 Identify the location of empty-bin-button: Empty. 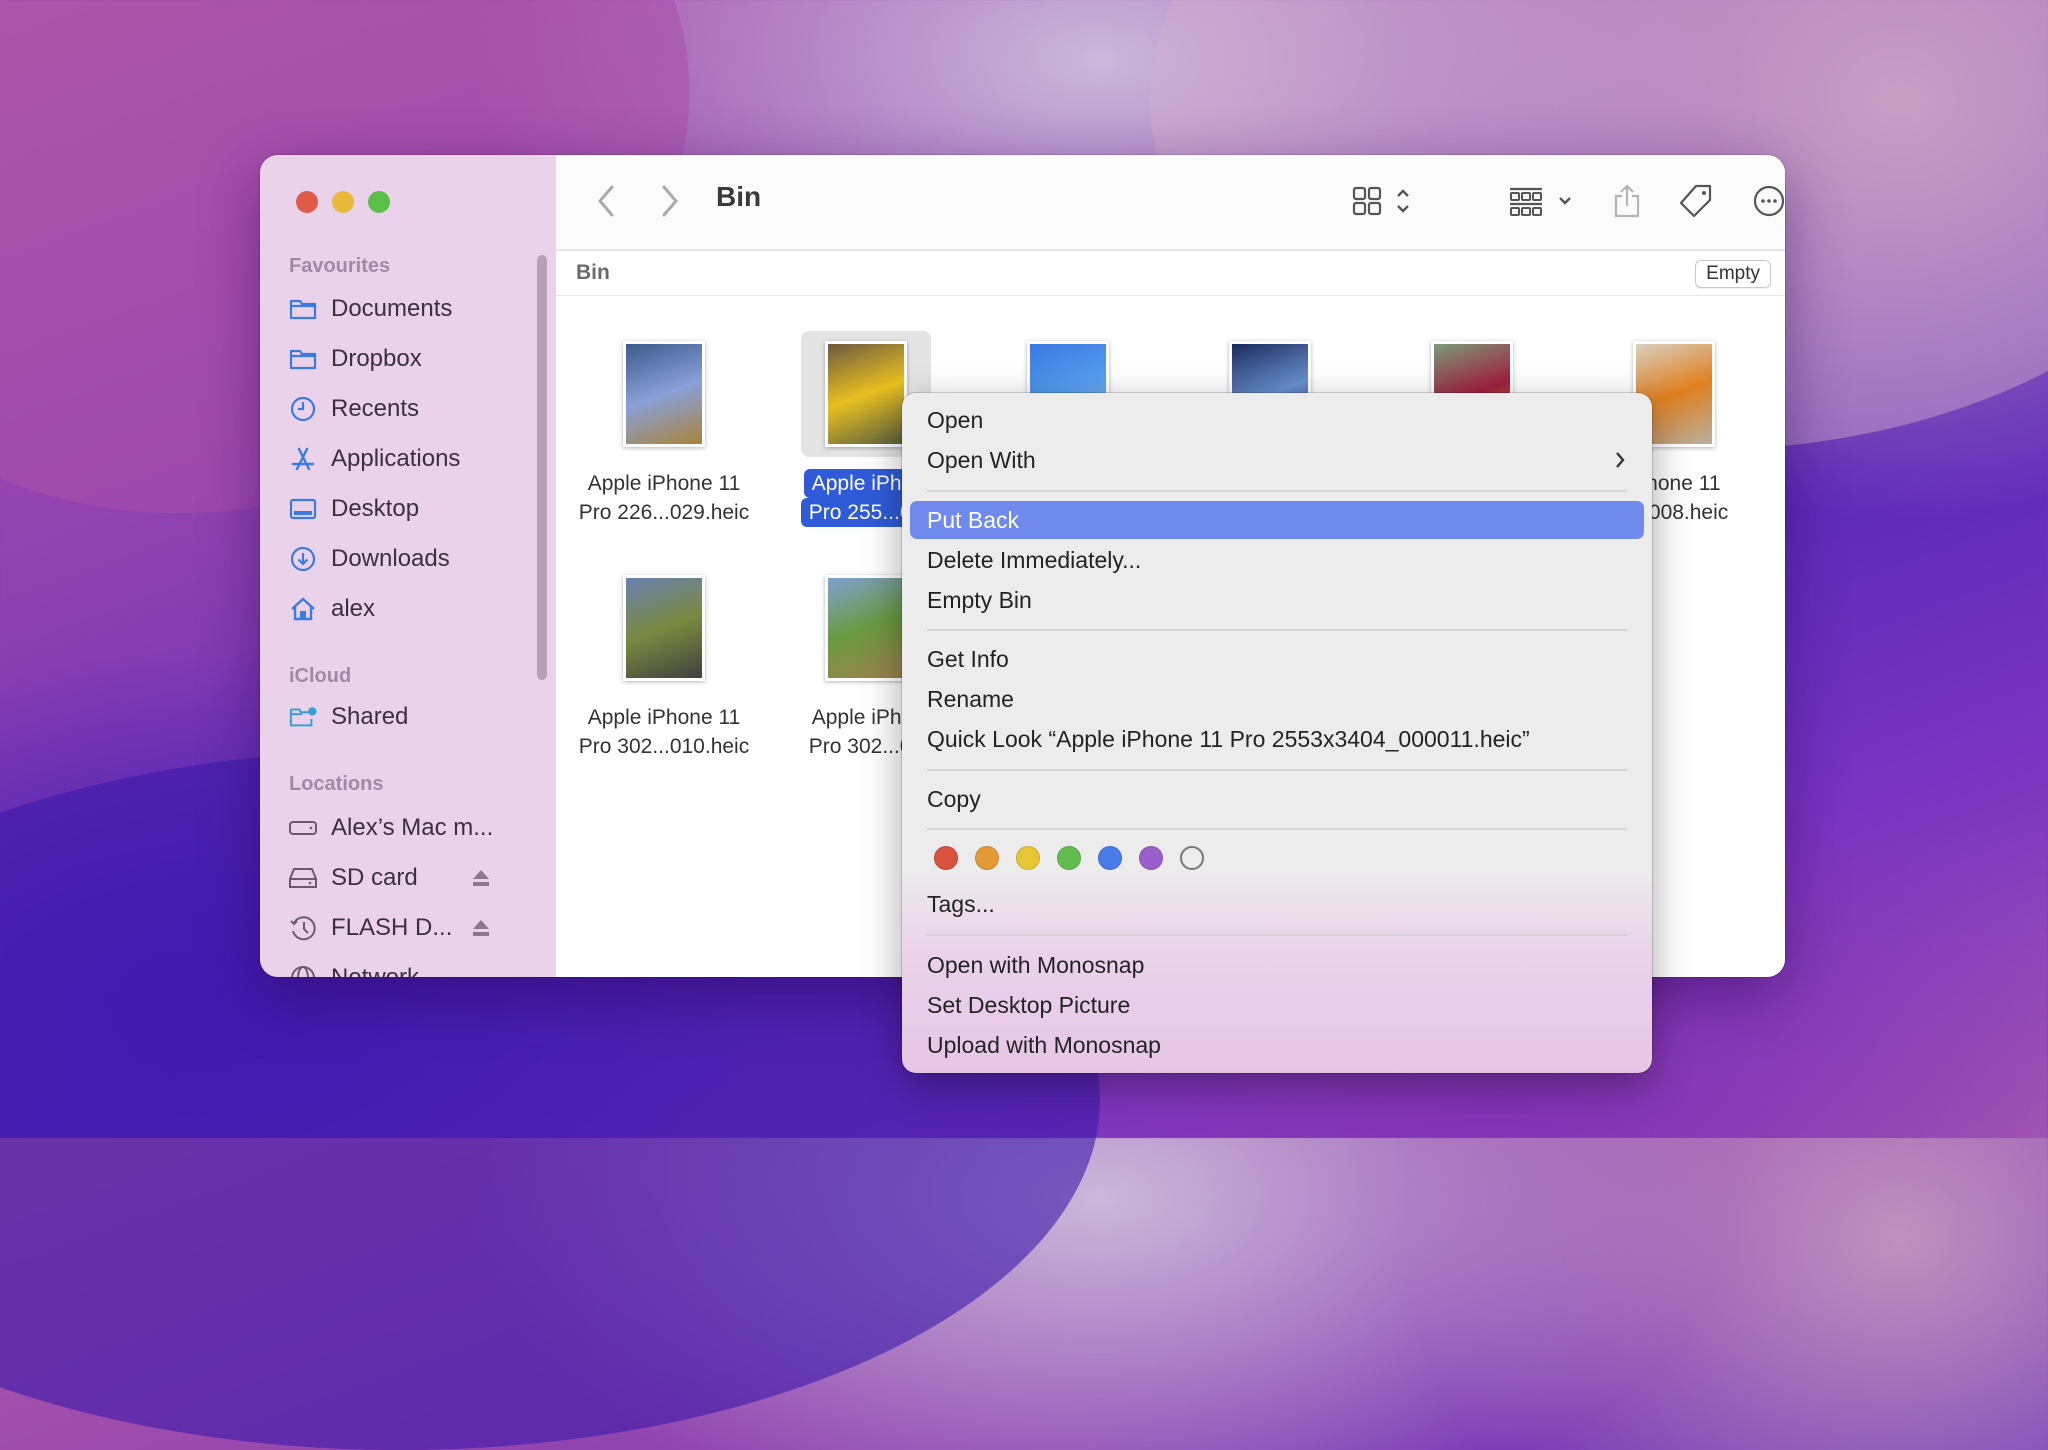
(1733, 274).